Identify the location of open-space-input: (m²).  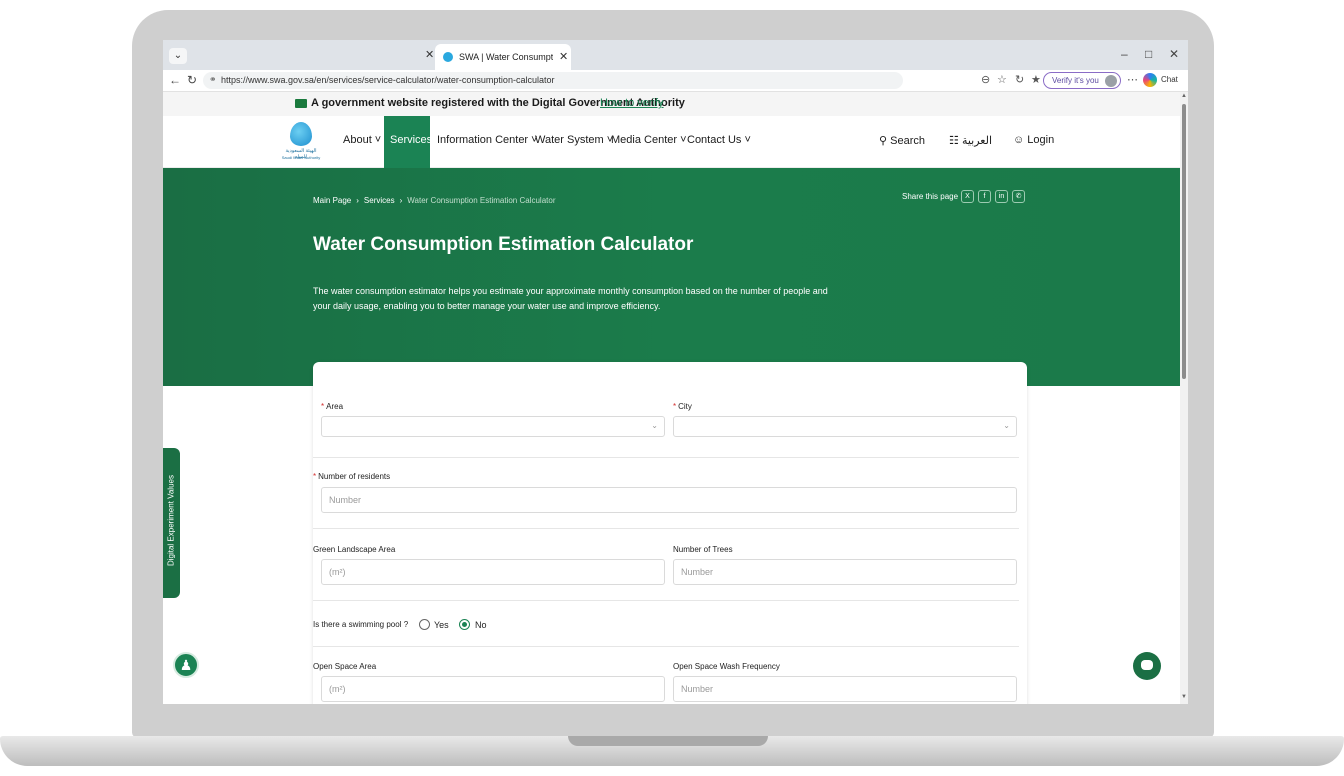
(493, 689).